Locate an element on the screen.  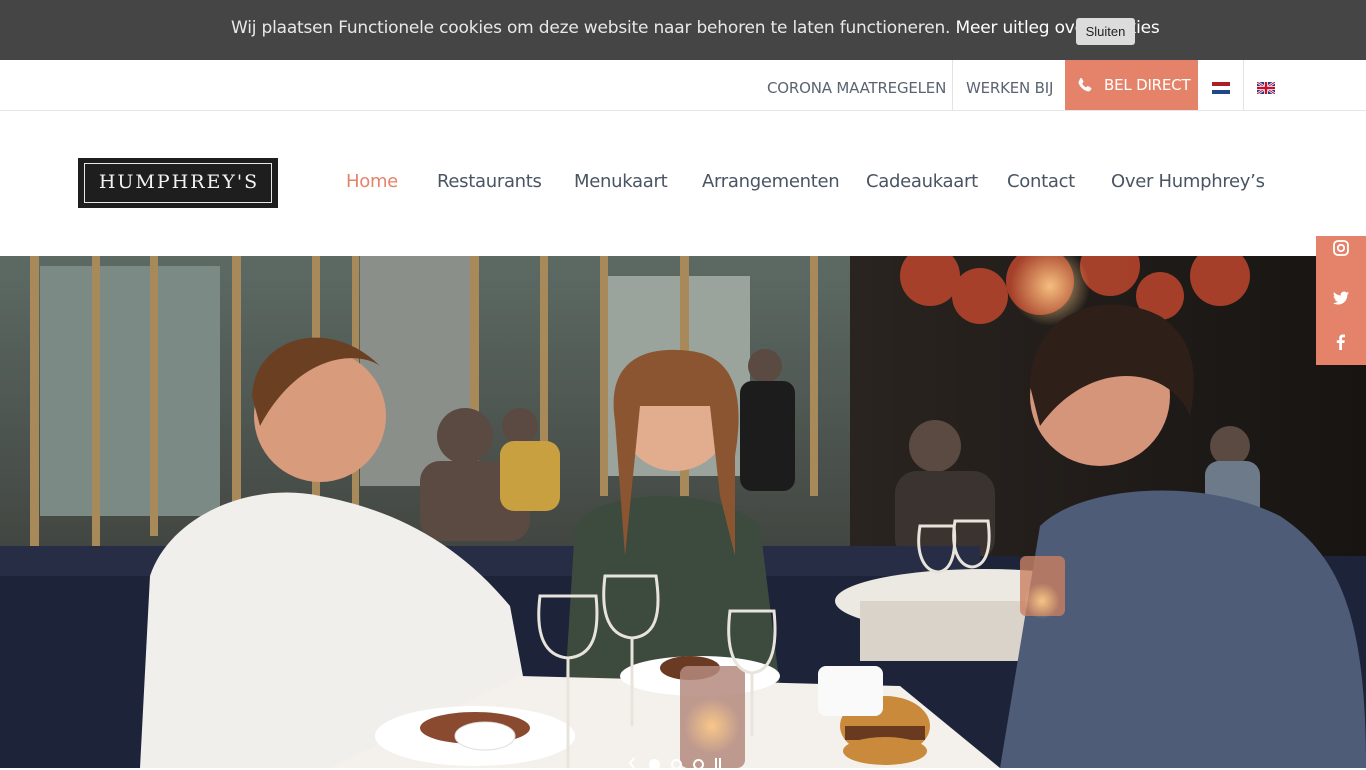
slider-prev-icon is located at coordinates (632, 763).